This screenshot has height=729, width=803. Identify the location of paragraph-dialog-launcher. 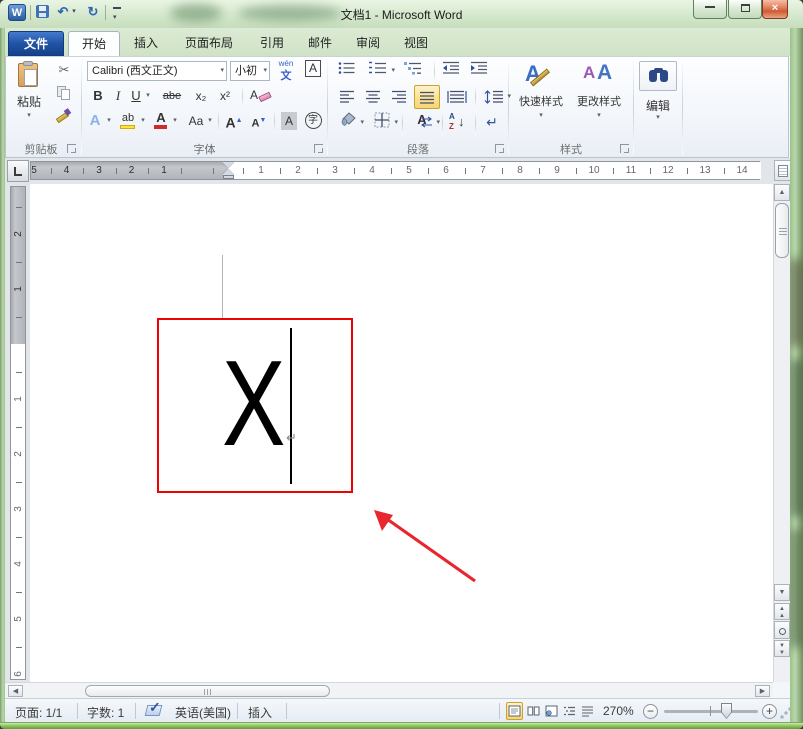
(499, 148).